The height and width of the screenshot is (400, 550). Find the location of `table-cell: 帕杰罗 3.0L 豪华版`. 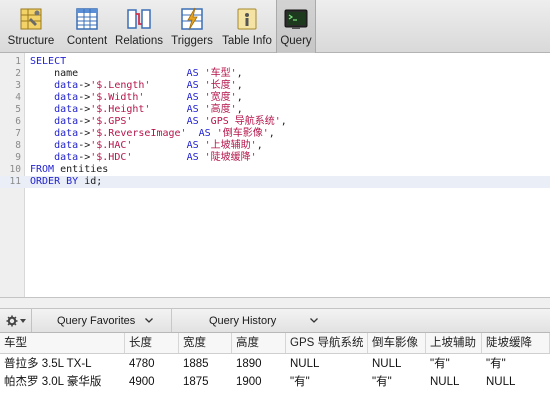

table-cell: 帕杰罗 3.0L 豪华版 is located at coordinates (62, 382).